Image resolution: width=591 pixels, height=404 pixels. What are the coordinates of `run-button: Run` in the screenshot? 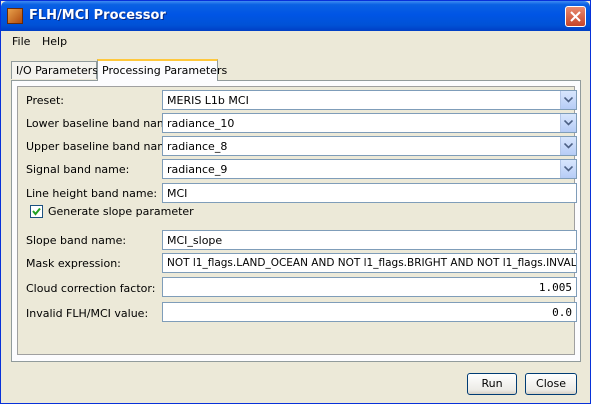 It's located at (492, 384).